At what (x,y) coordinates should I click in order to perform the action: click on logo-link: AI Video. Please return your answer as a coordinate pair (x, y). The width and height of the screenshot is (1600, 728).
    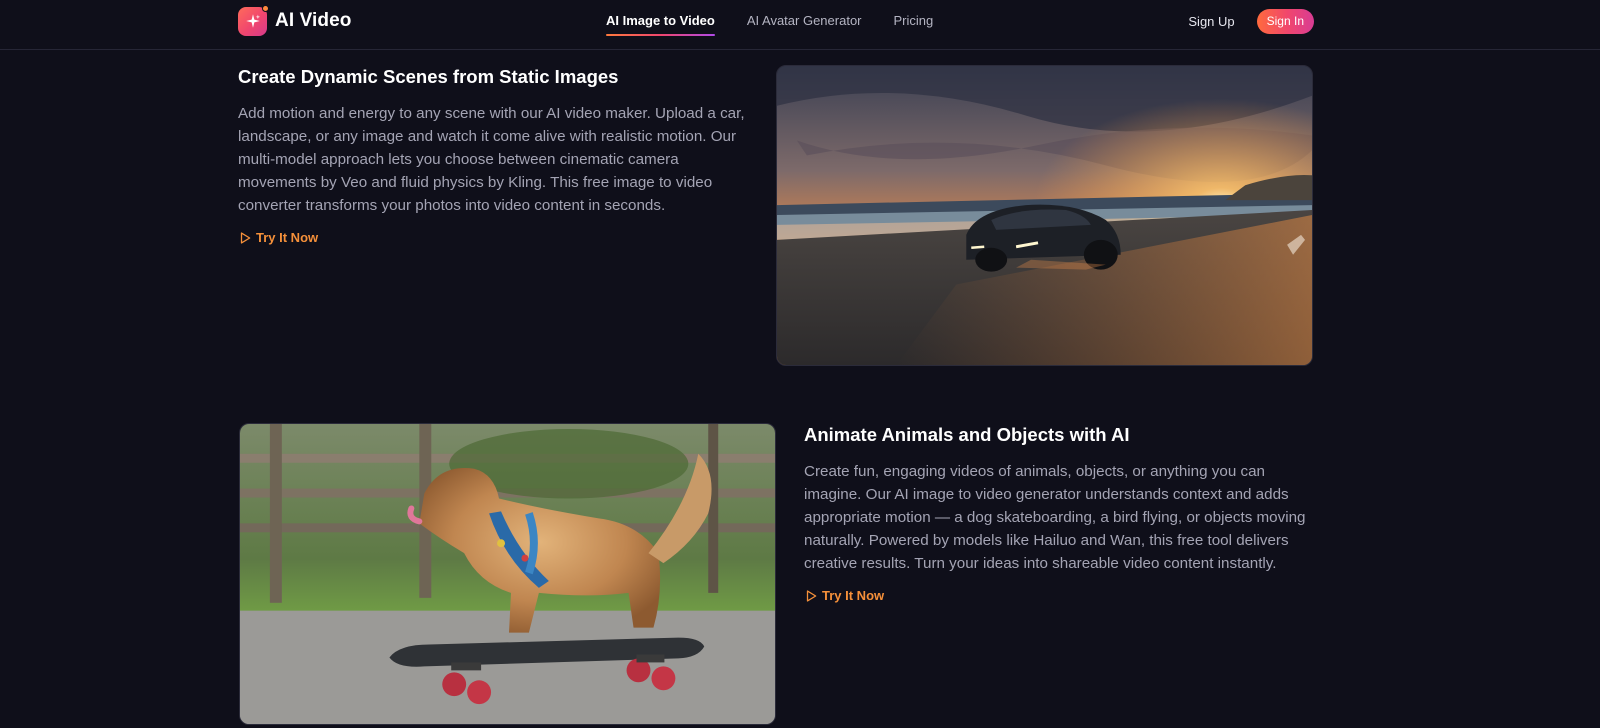
    Looking at the image, I should click on (295, 20).